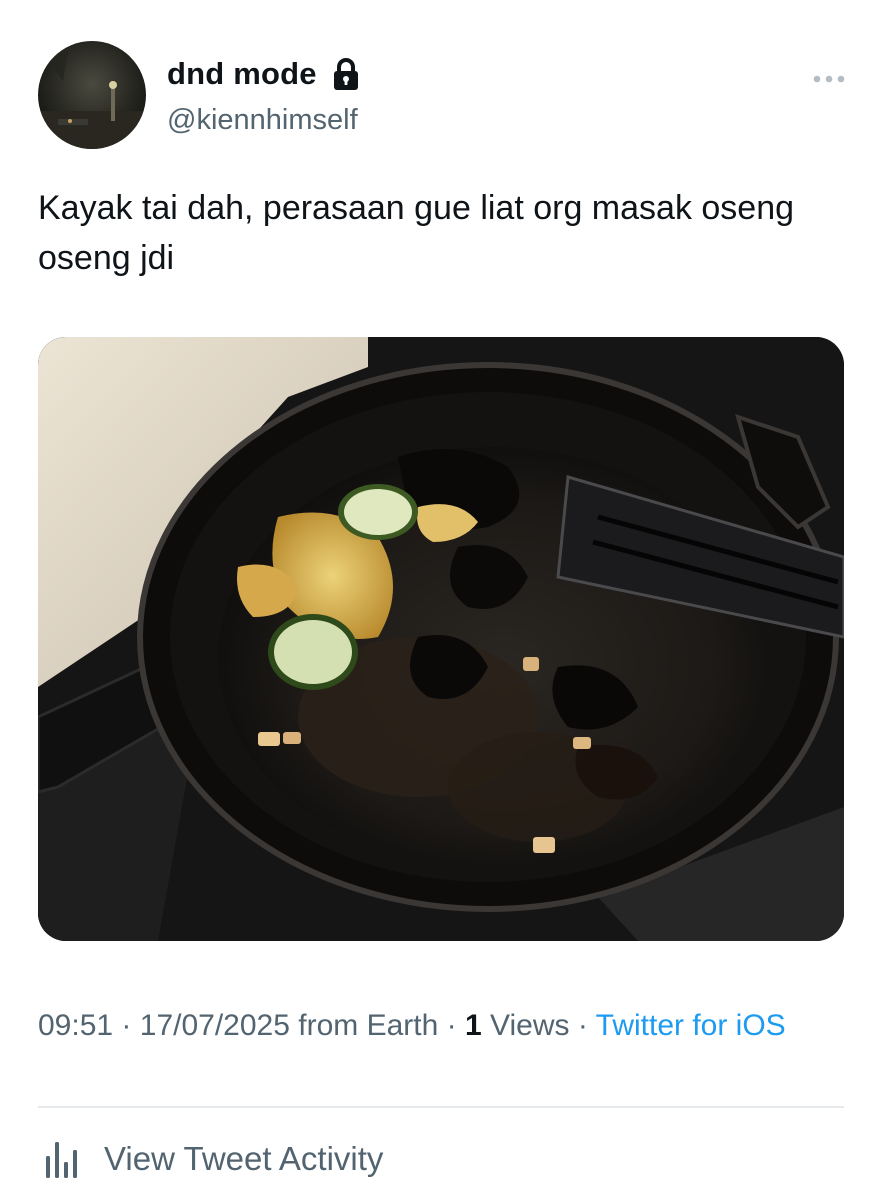 The width and height of the screenshot is (877, 1200). Describe the element at coordinates (473, 1025) in the screenshot. I see `views-count: 1` at that location.